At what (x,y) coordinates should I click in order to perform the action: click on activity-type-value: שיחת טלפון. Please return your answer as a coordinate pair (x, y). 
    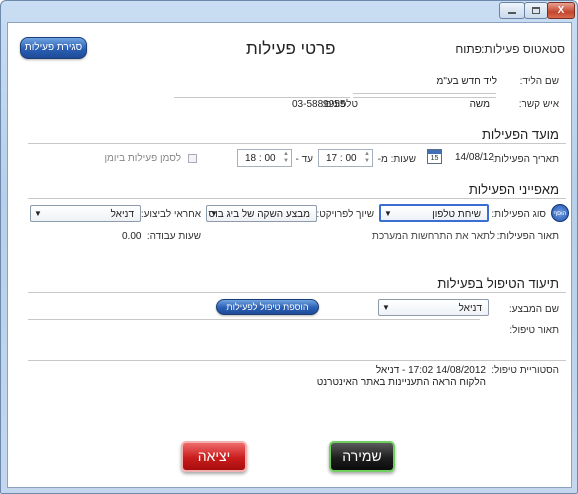
    Looking at the image, I should click on (456, 214).